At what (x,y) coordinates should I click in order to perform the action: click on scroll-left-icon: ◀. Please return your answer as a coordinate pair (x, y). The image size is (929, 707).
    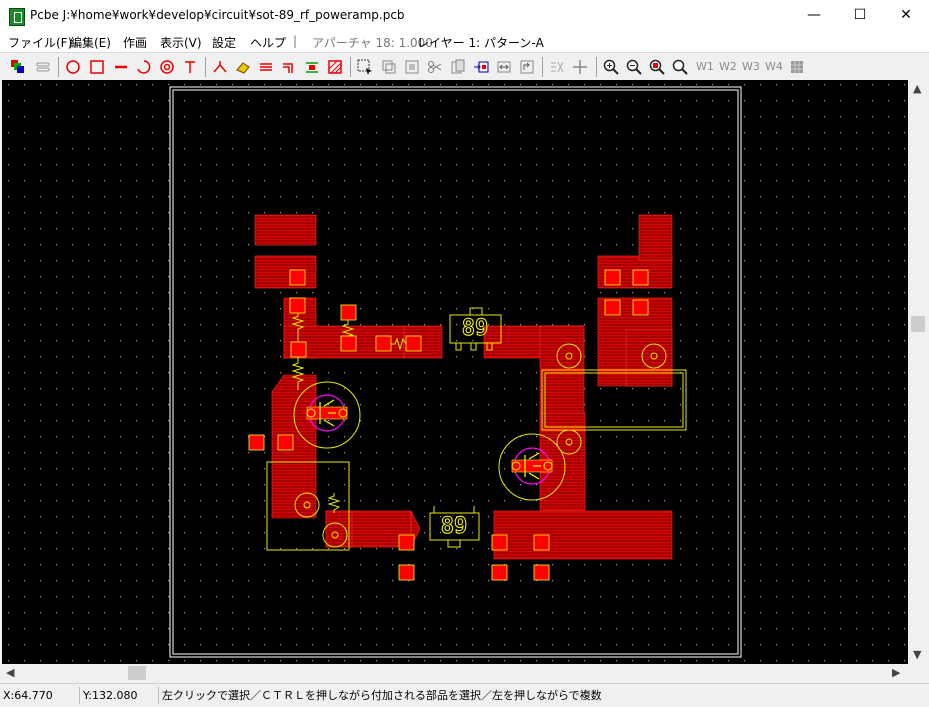
    Looking at the image, I should click on (10, 672).